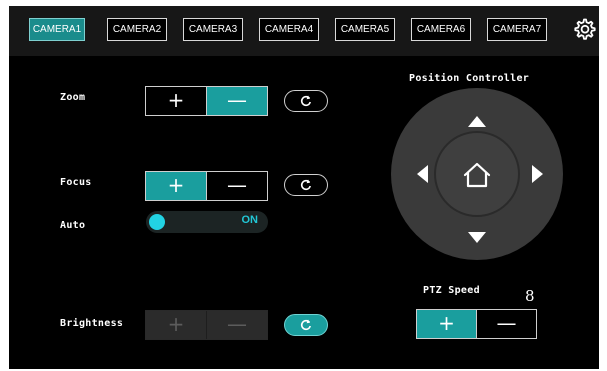 Image resolution: width=607 pixels, height=371 pixels. I want to click on right-arrow-icon, so click(532, 175).